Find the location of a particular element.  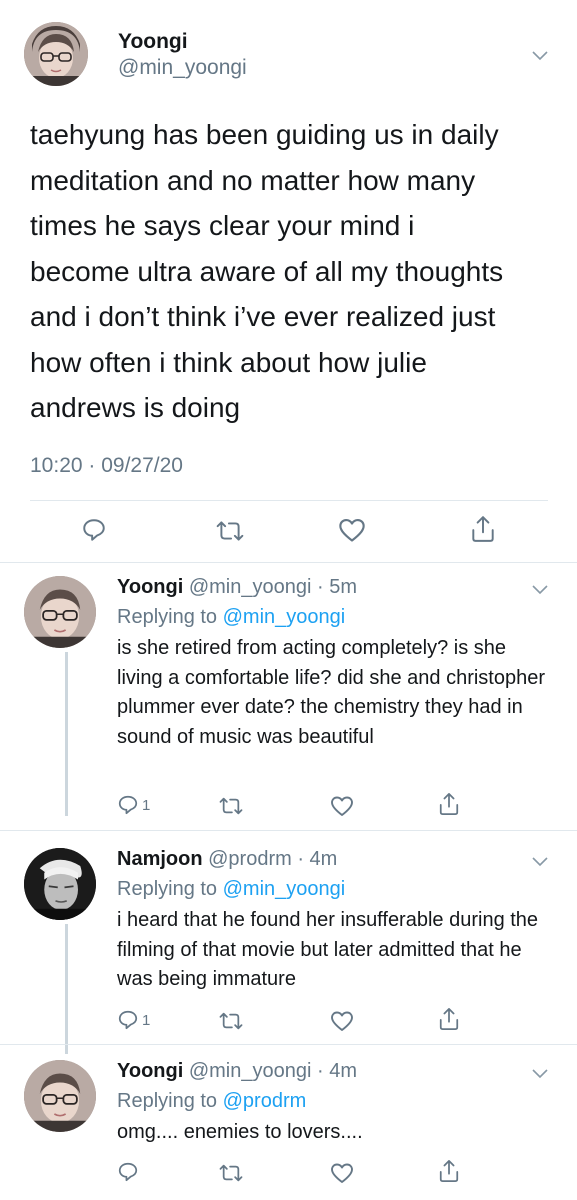

reply-header: Namjoon @prodrm · 4m is located at coordinates (227, 859).